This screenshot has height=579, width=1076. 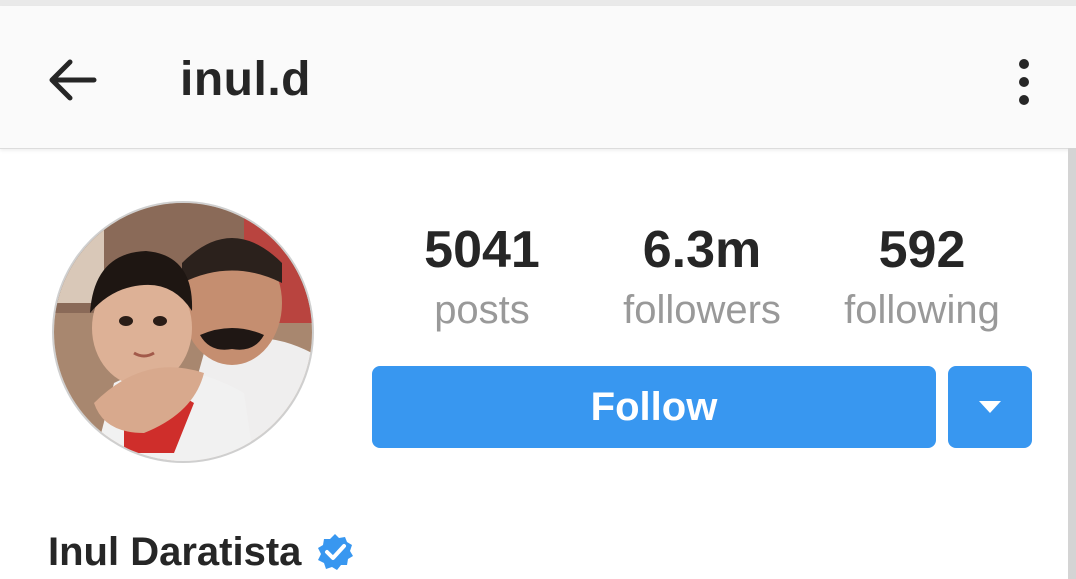 I want to click on arrow-left-icon, so click(x=73, y=80).